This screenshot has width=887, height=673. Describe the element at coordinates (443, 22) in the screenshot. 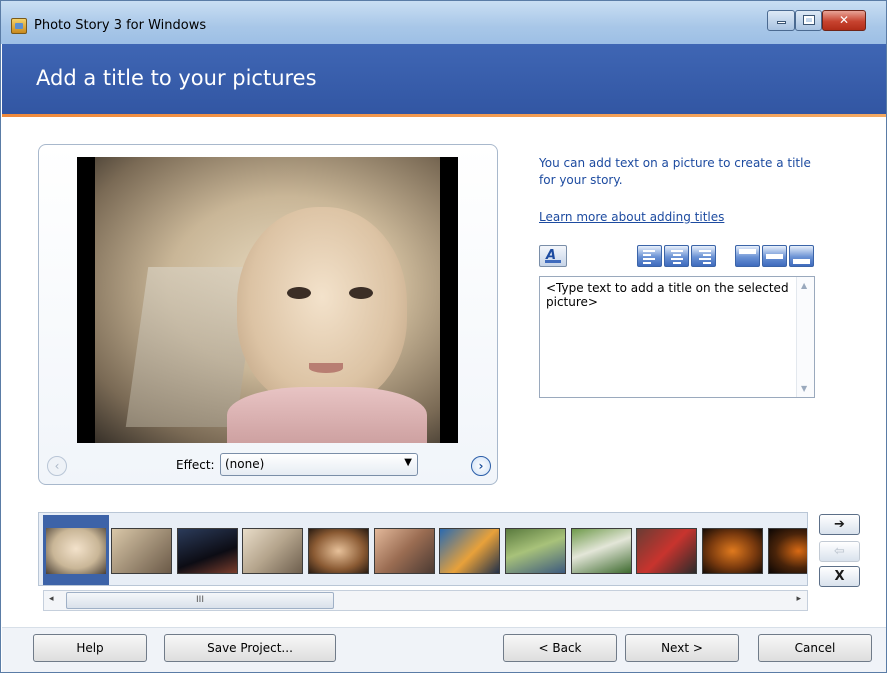

I see `title-bar: Photo Story 3 for Windows ✕` at that location.